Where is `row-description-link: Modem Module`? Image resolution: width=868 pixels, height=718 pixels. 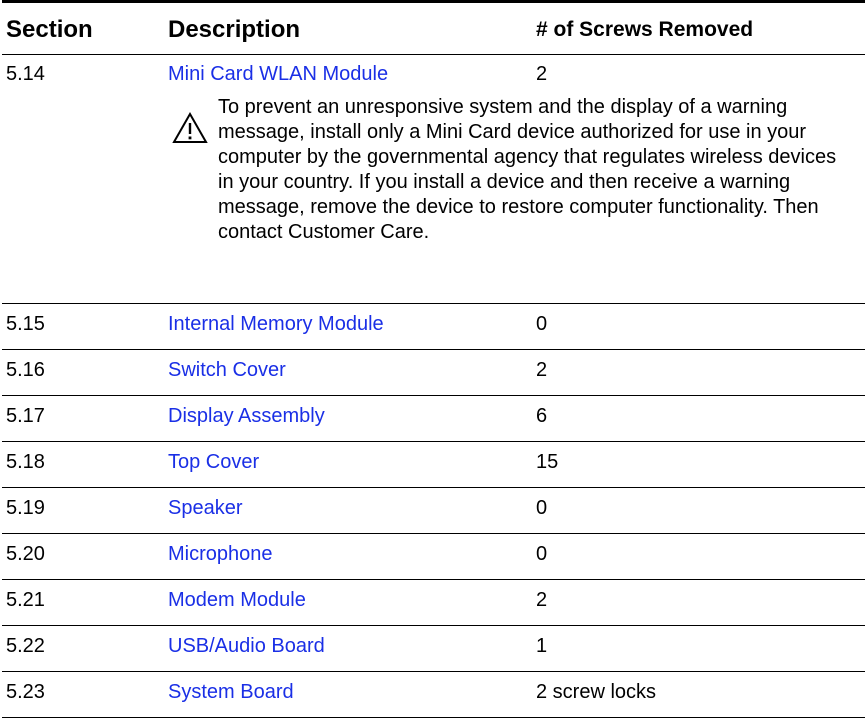
row-description-link: Modem Module is located at coordinates (237, 600).